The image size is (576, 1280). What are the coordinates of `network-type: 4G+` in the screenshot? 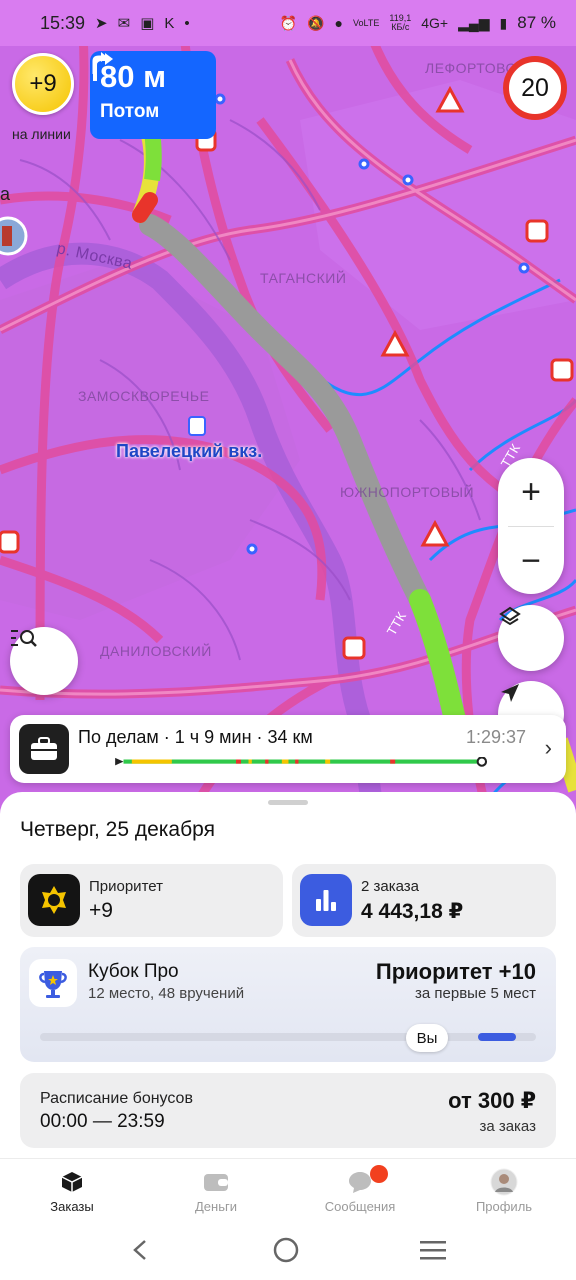 It's located at (435, 23).